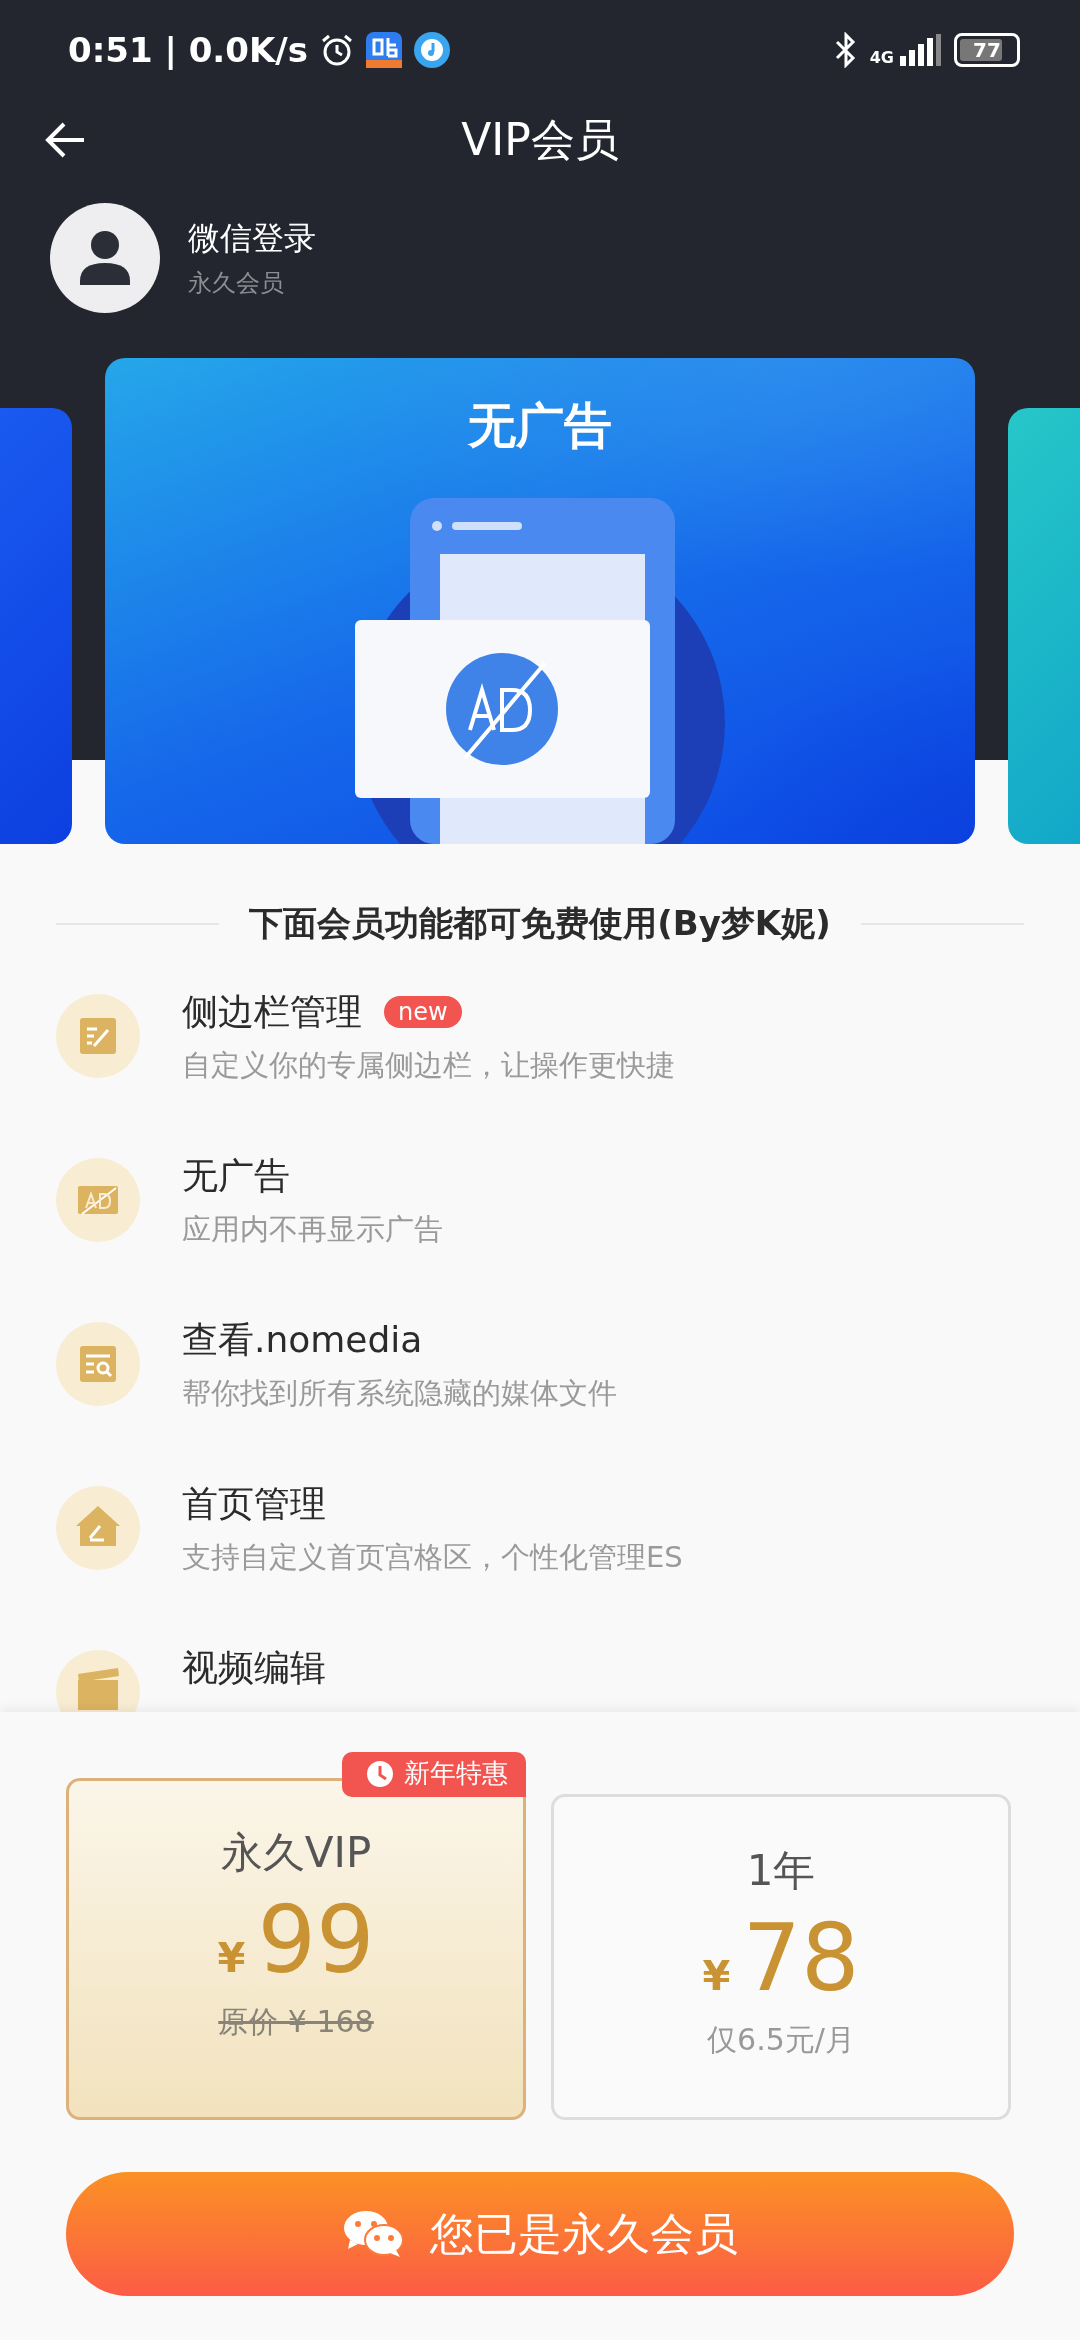 Image resolution: width=1080 pixels, height=2340 pixels. I want to click on page-title: VIP会员, so click(540, 139).